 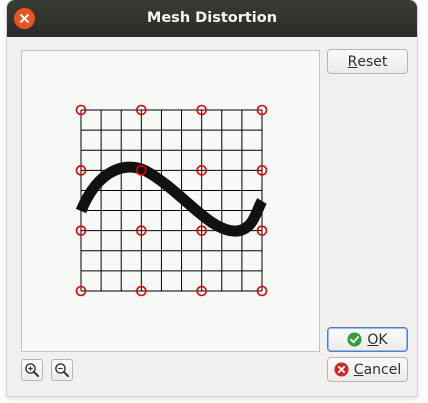 What do you see at coordinates (354, 339) in the screenshot?
I see `checkmark-icon` at bounding box center [354, 339].